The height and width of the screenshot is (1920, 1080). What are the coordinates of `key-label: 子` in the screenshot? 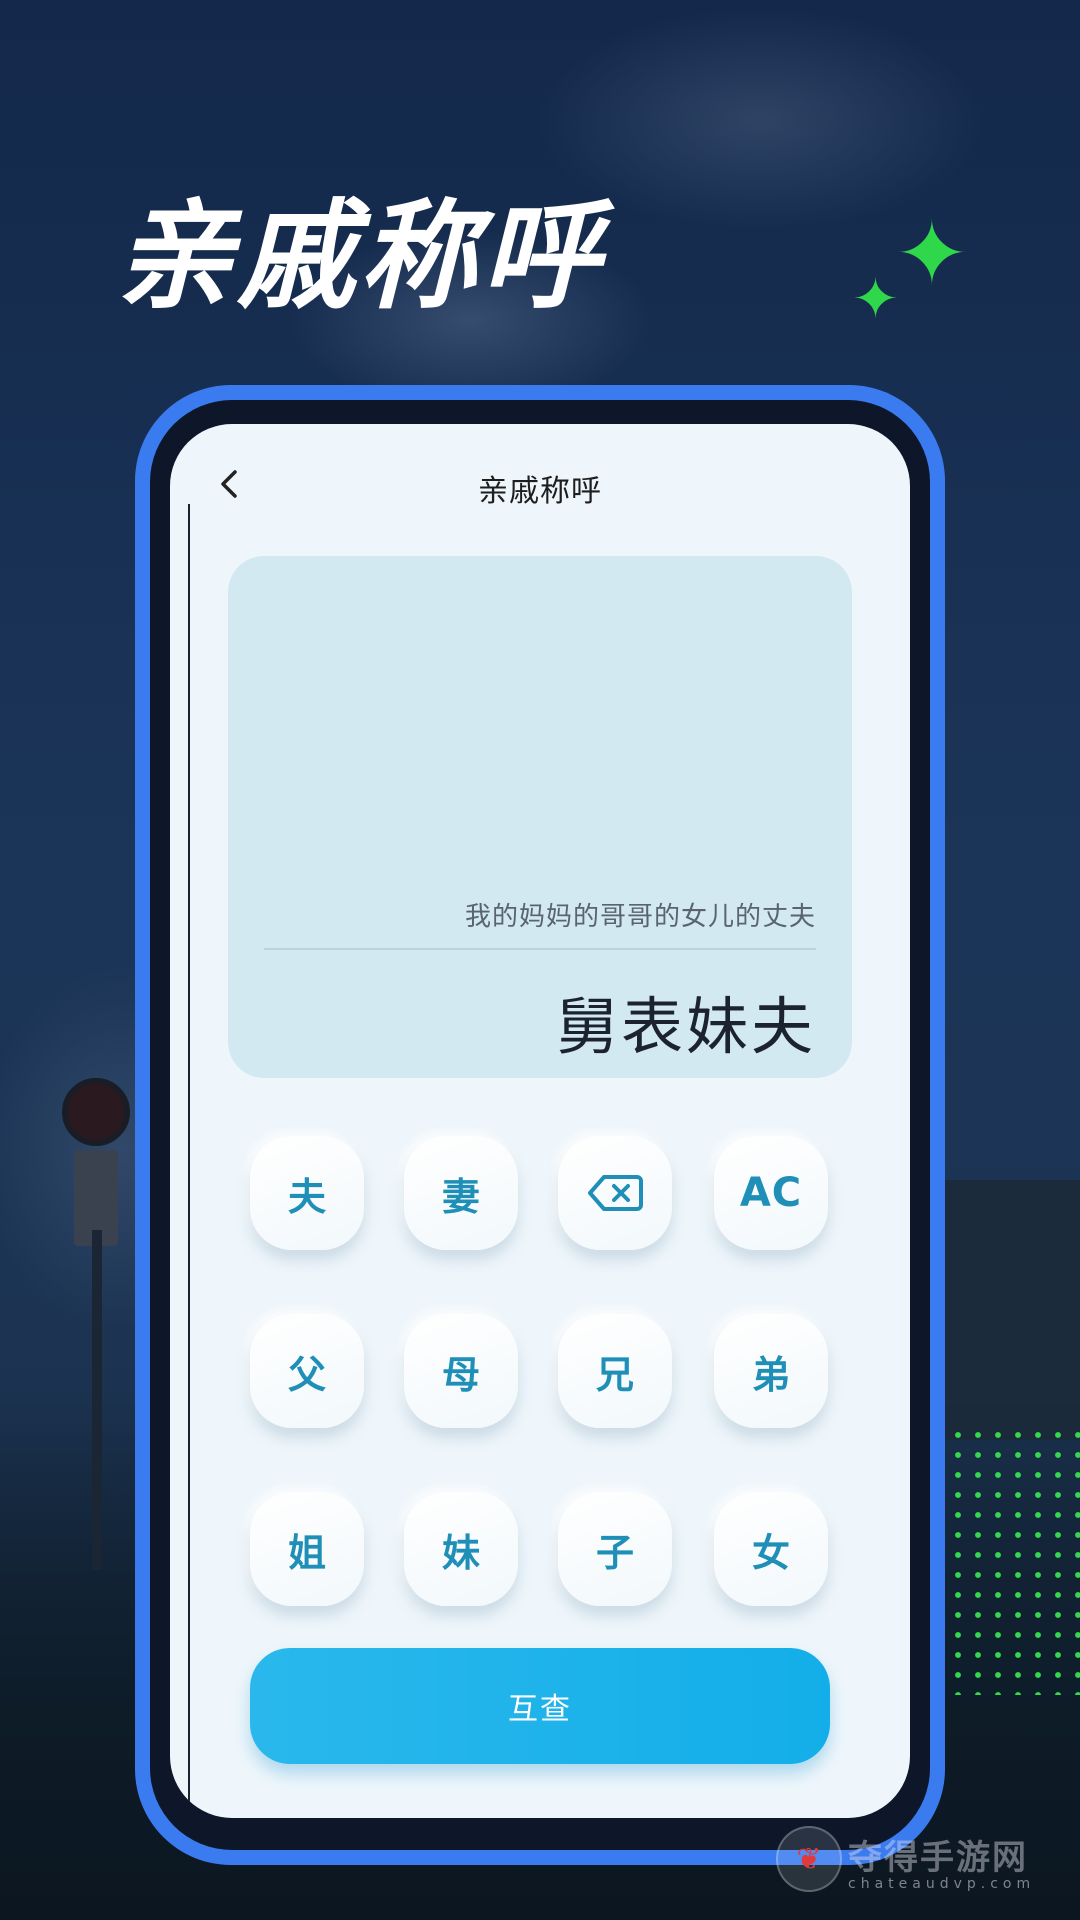 It's located at (614, 1552).